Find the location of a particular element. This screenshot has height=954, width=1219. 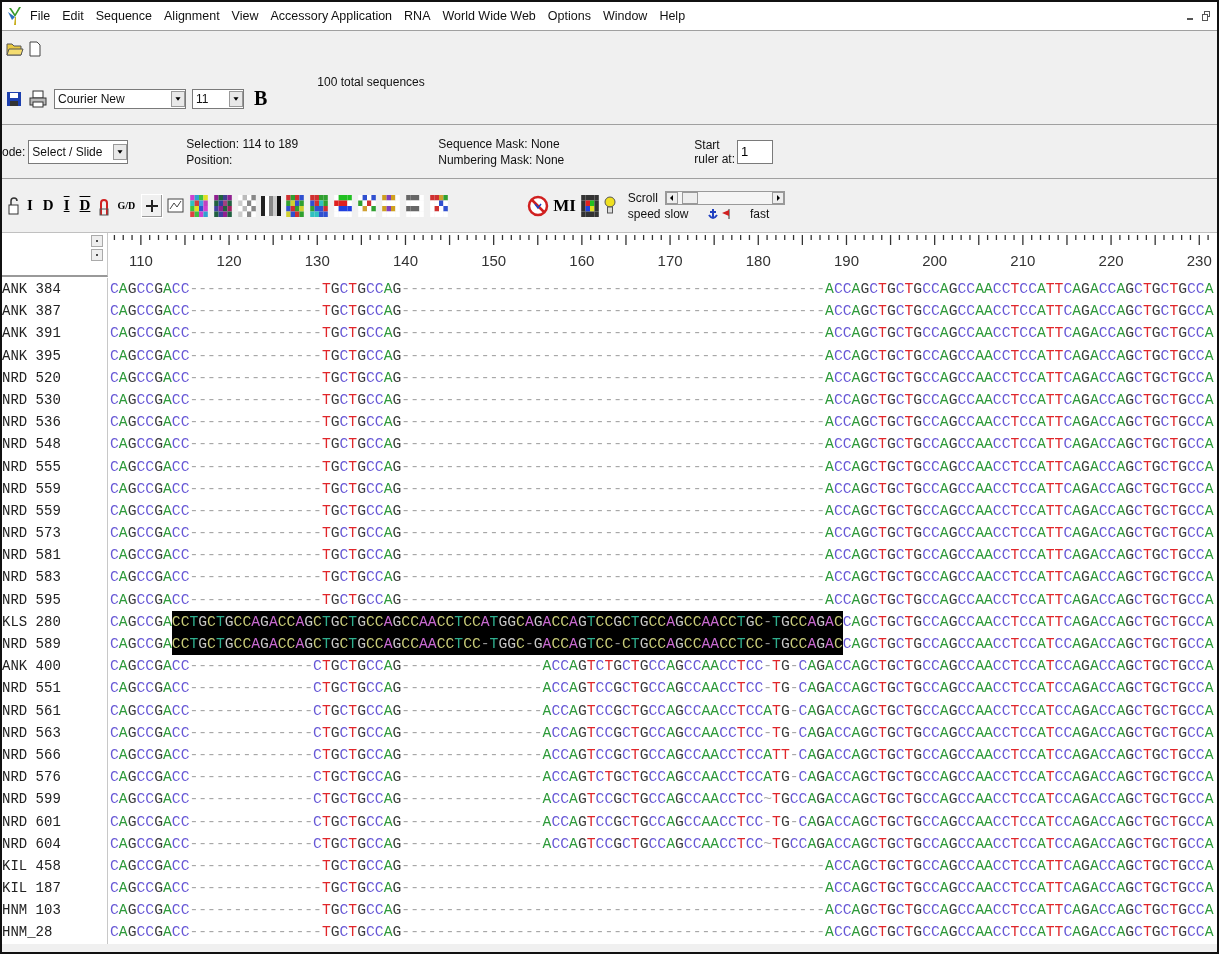

sequence-name: HNM 103 is located at coordinates (55, 910).